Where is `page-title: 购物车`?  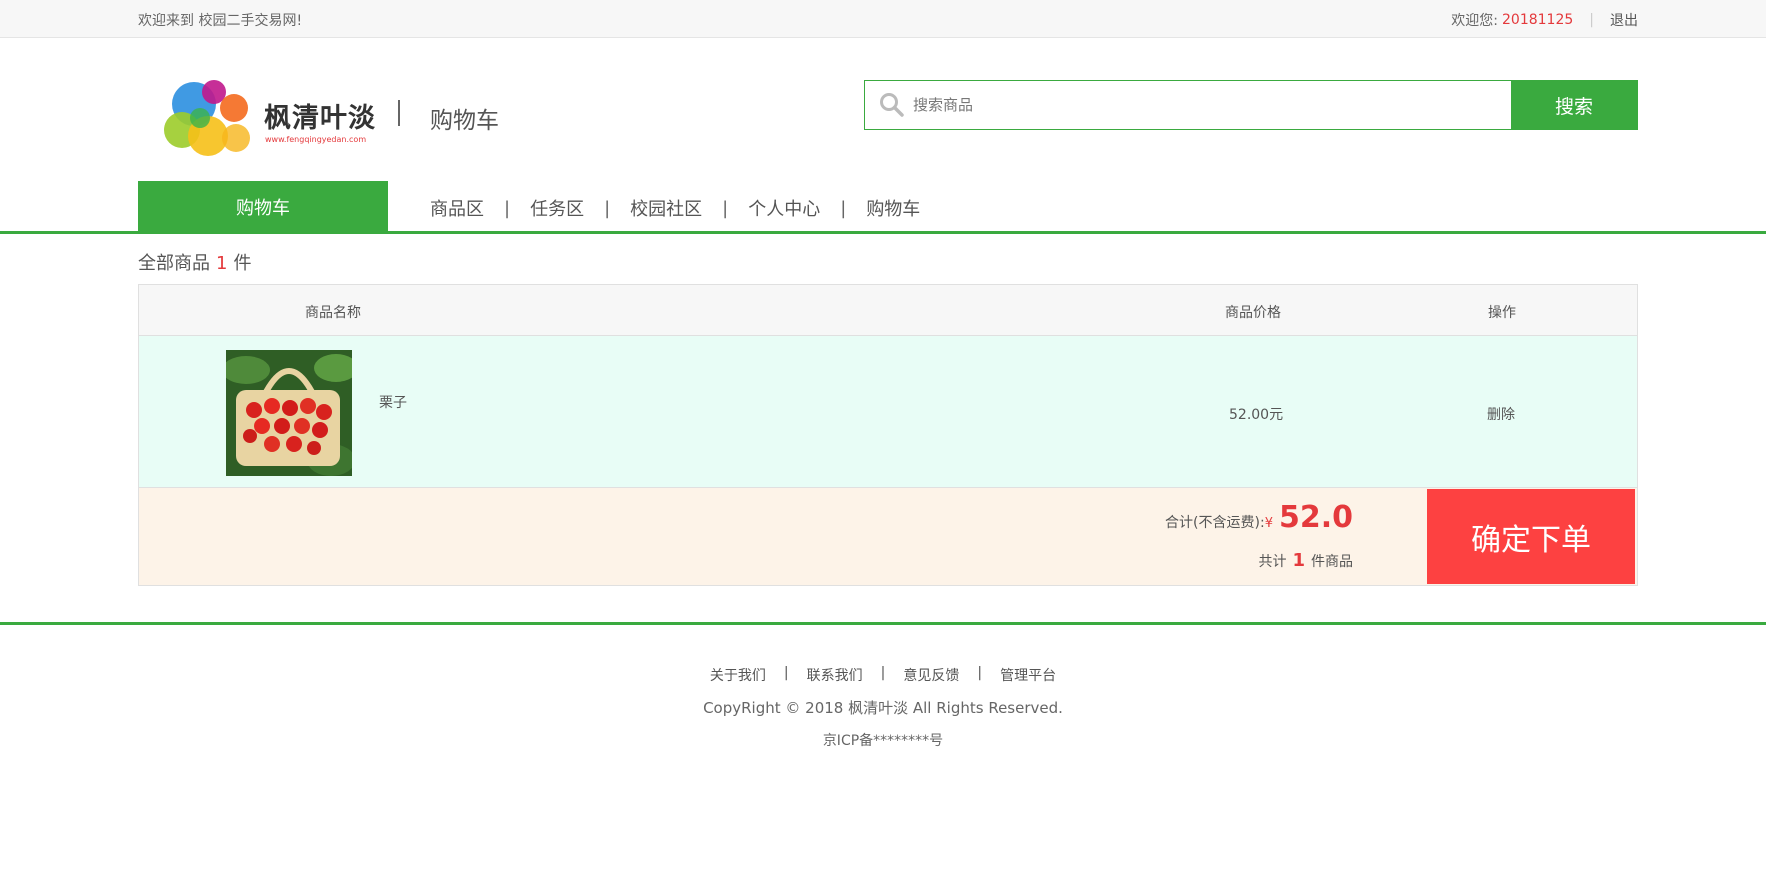 page-title: 购物车 is located at coordinates (464, 121).